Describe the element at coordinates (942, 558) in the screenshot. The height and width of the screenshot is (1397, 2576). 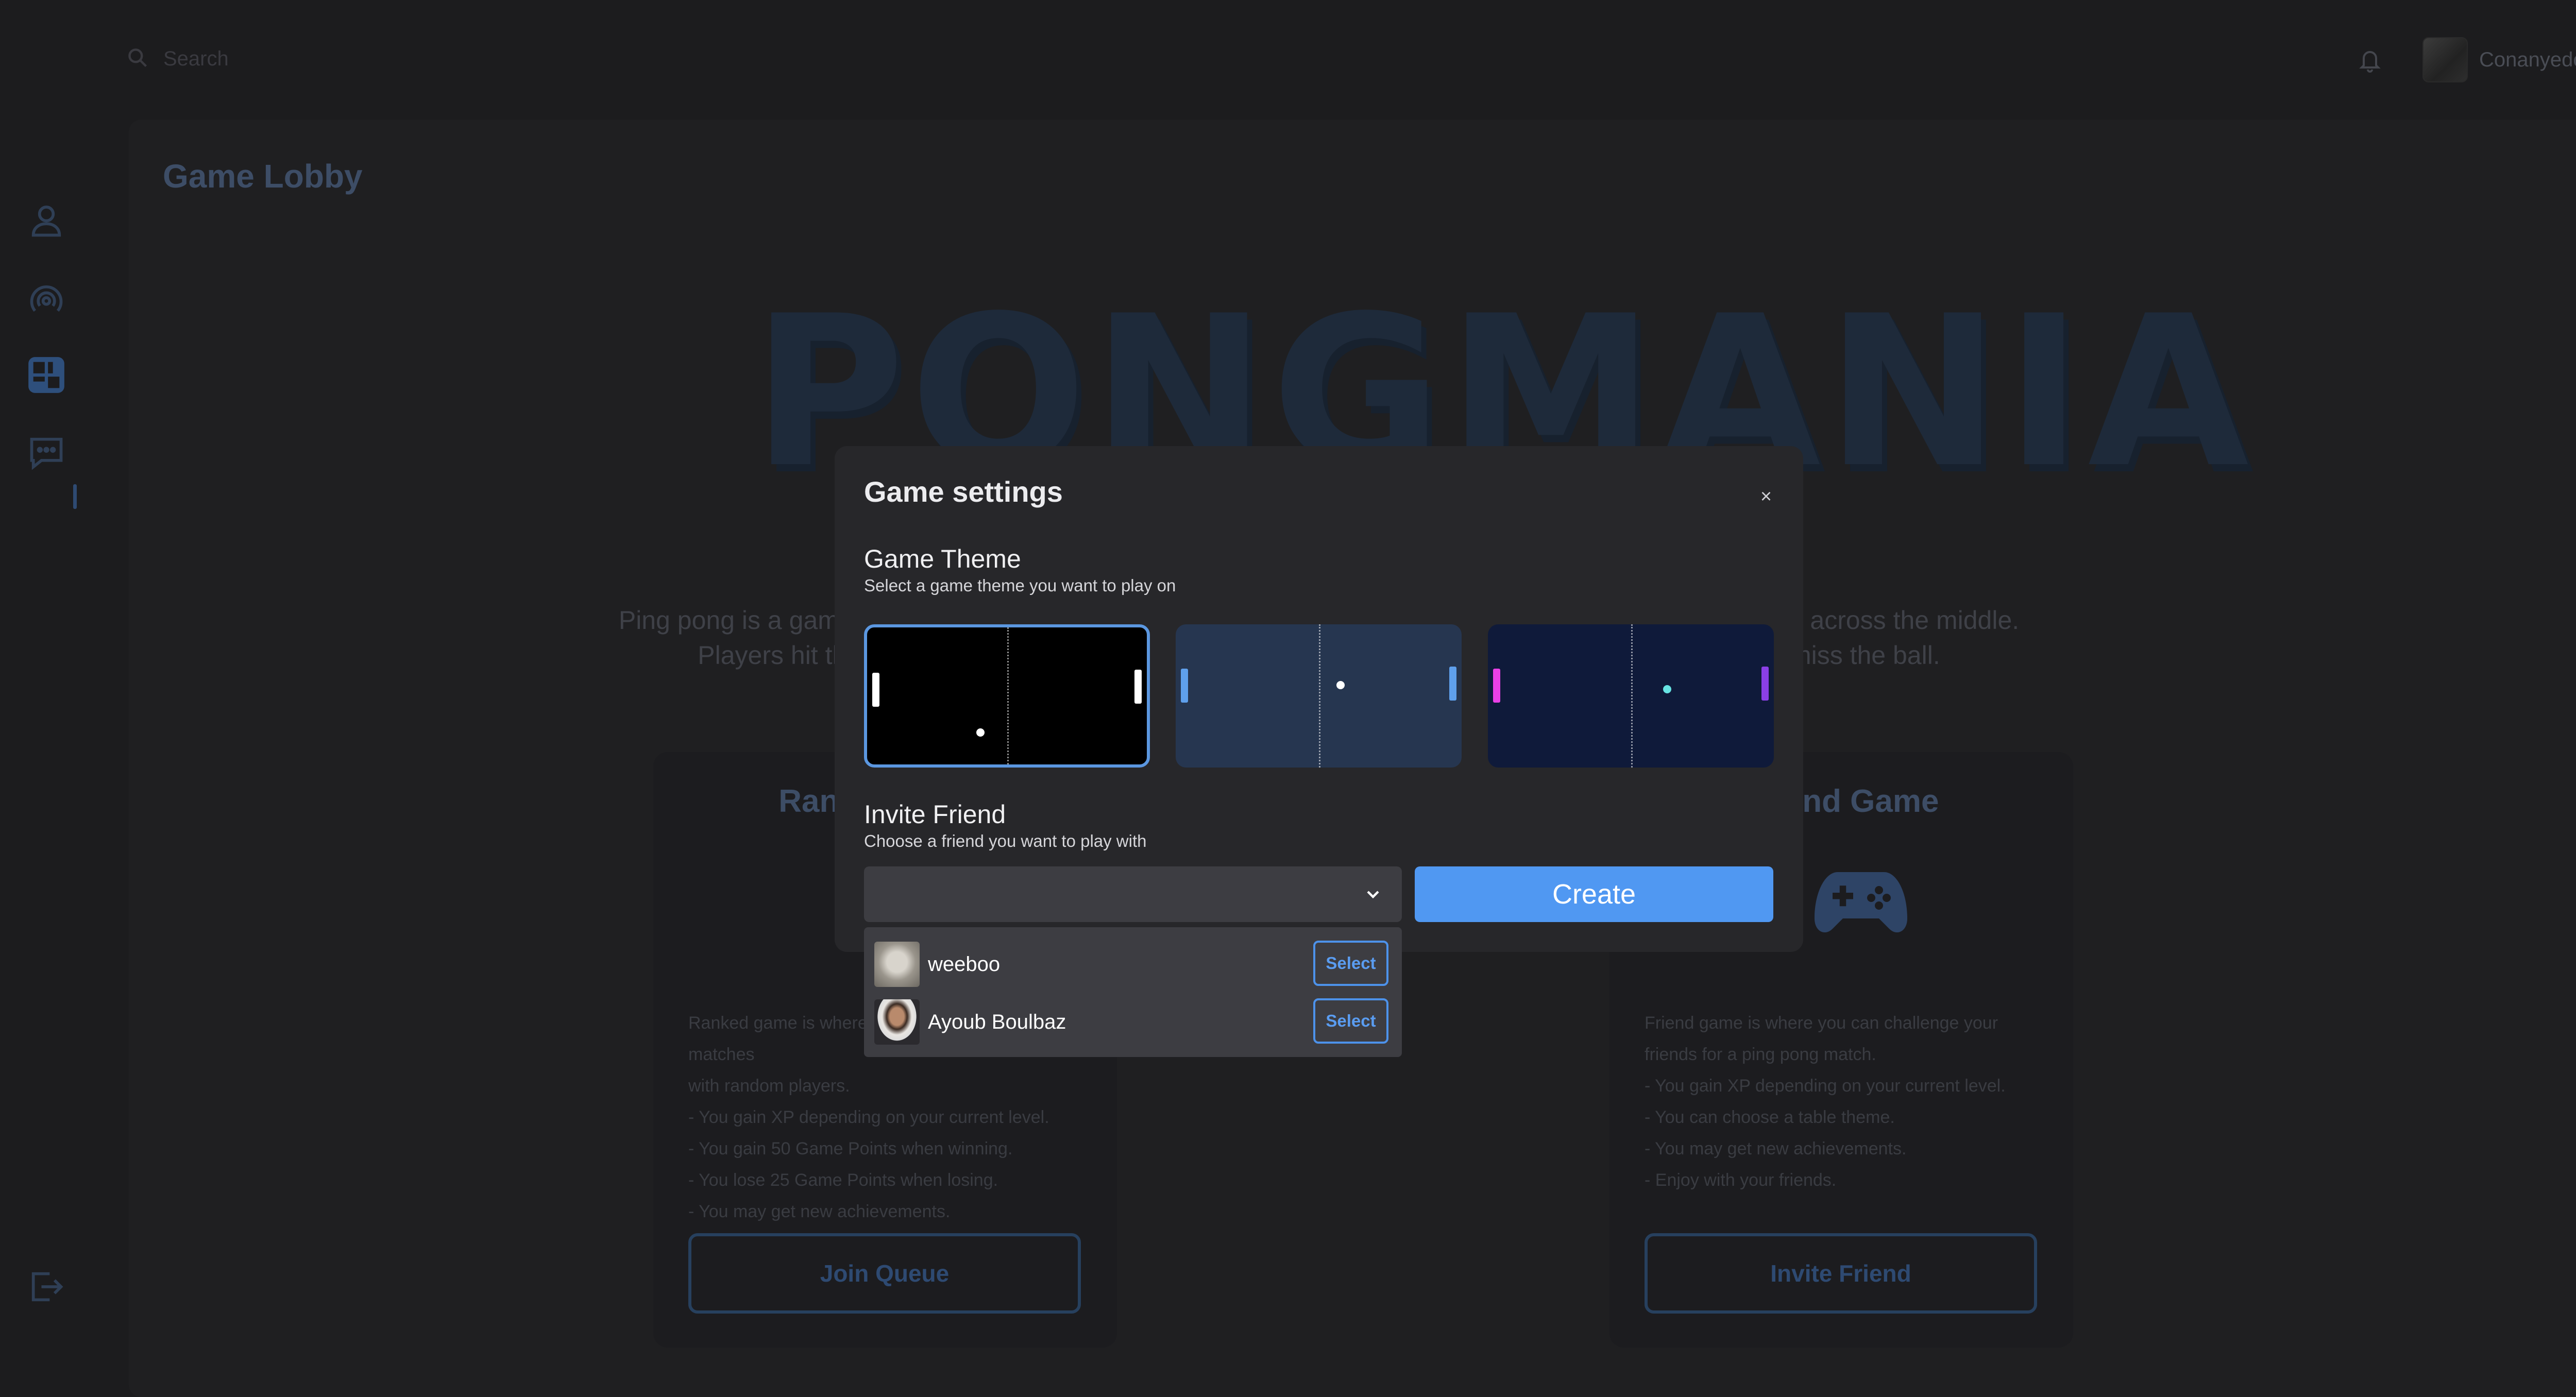
I see `game-theme-heading: Game Theme` at that location.